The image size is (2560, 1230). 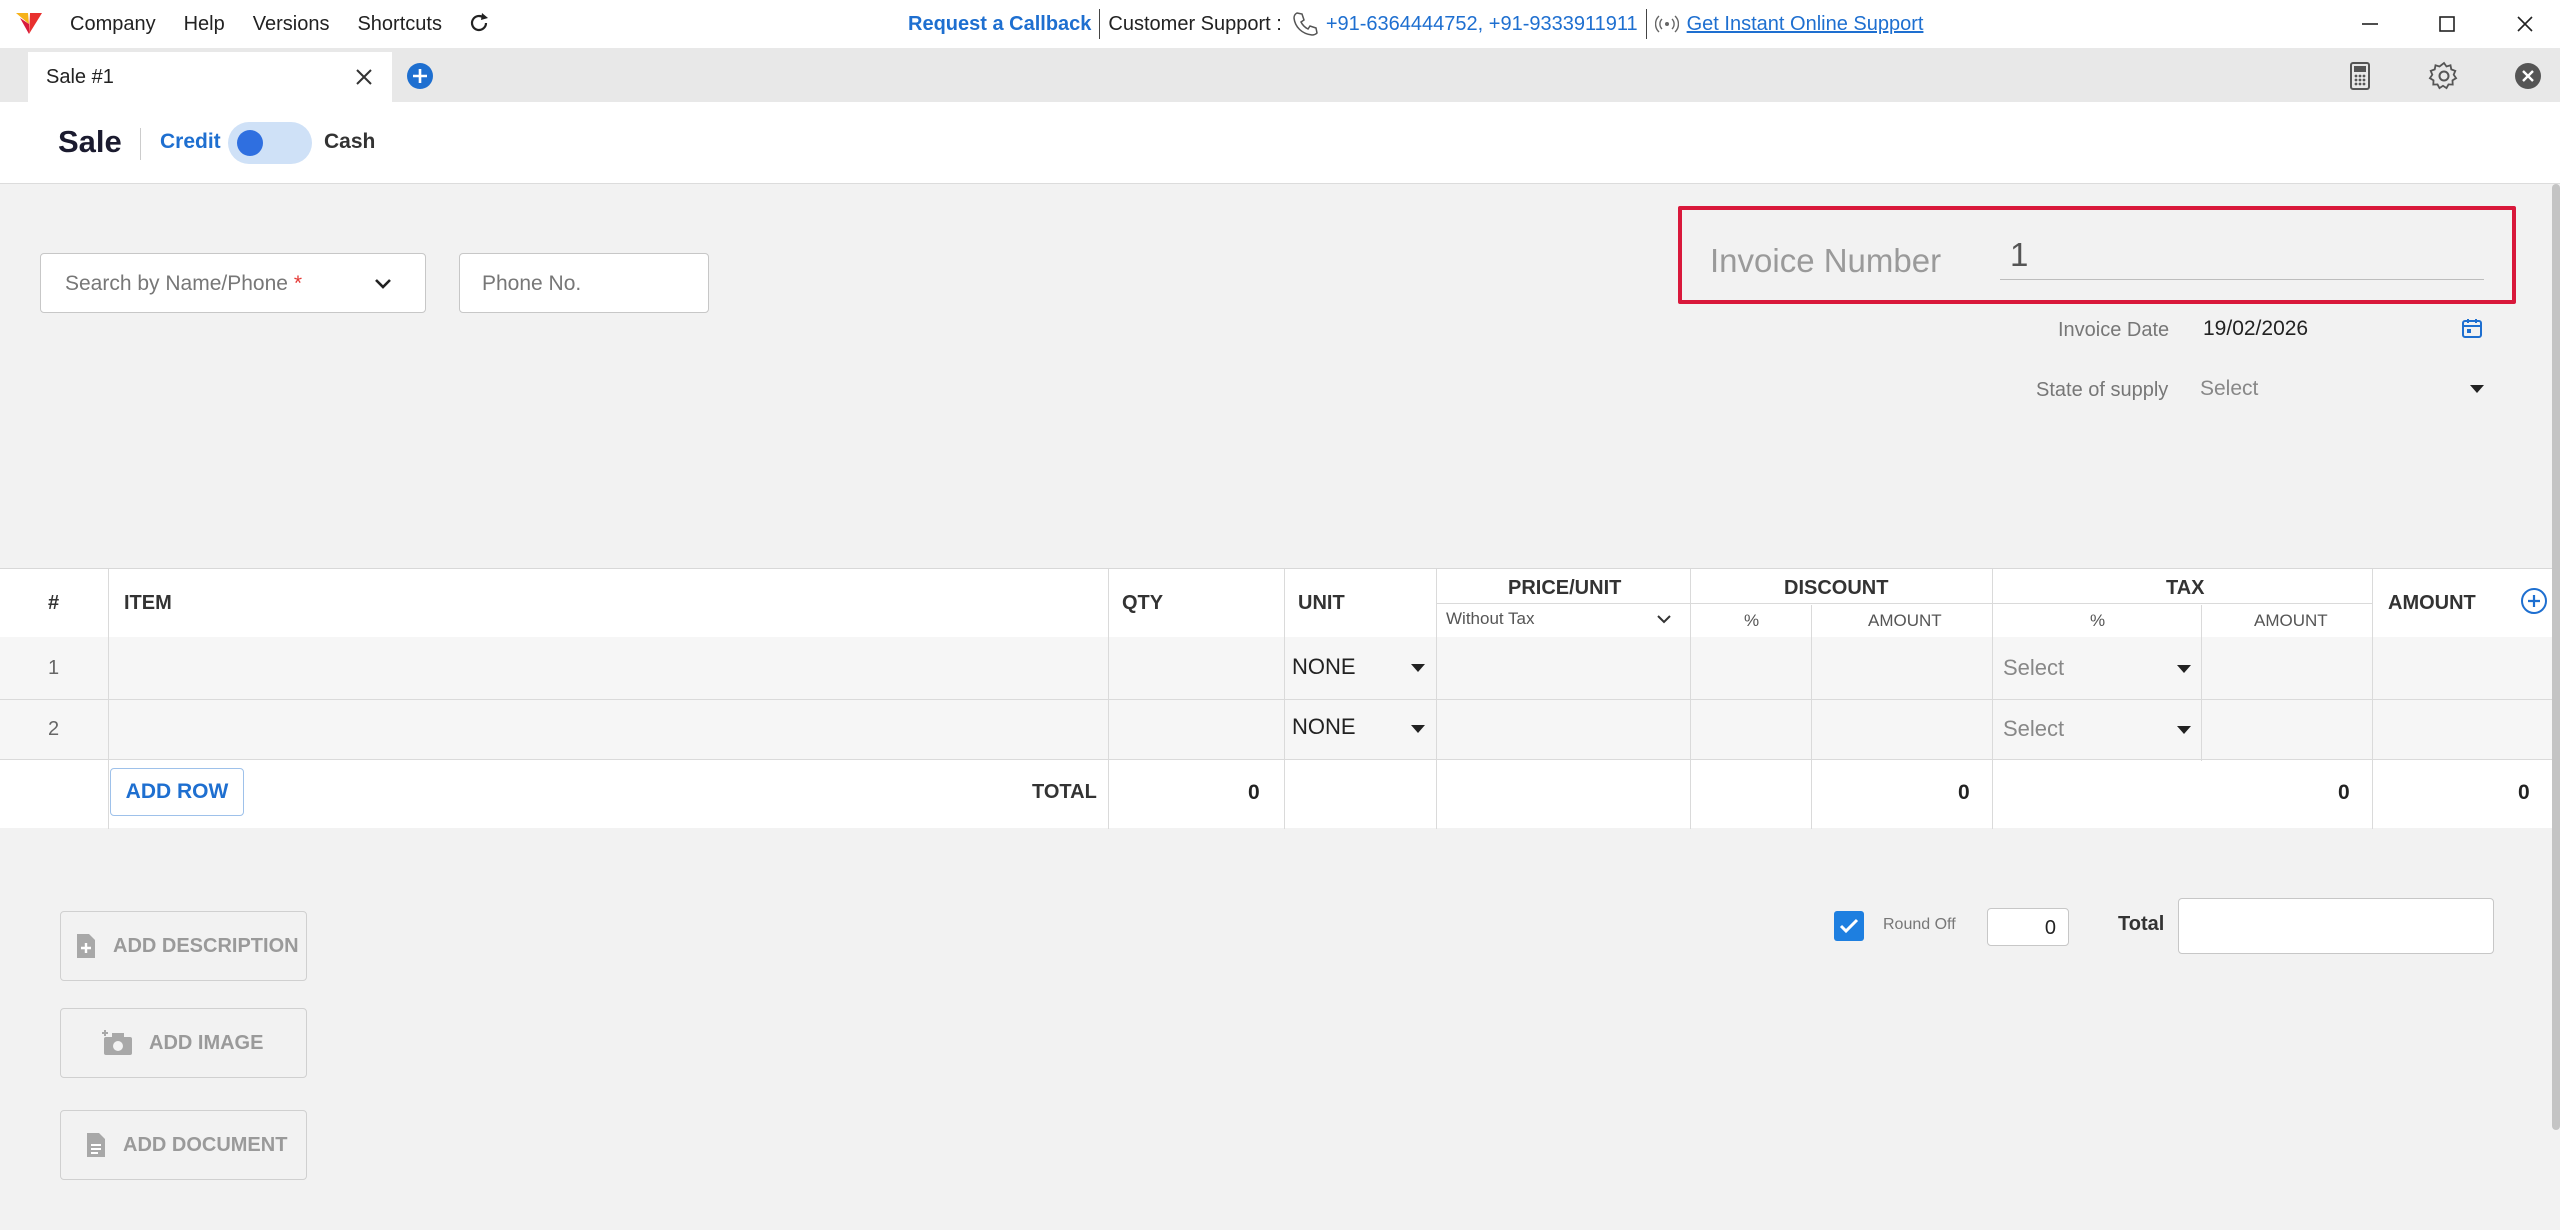 What do you see at coordinates (2534, 601) in the screenshot?
I see `add-column-icon` at bounding box center [2534, 601].